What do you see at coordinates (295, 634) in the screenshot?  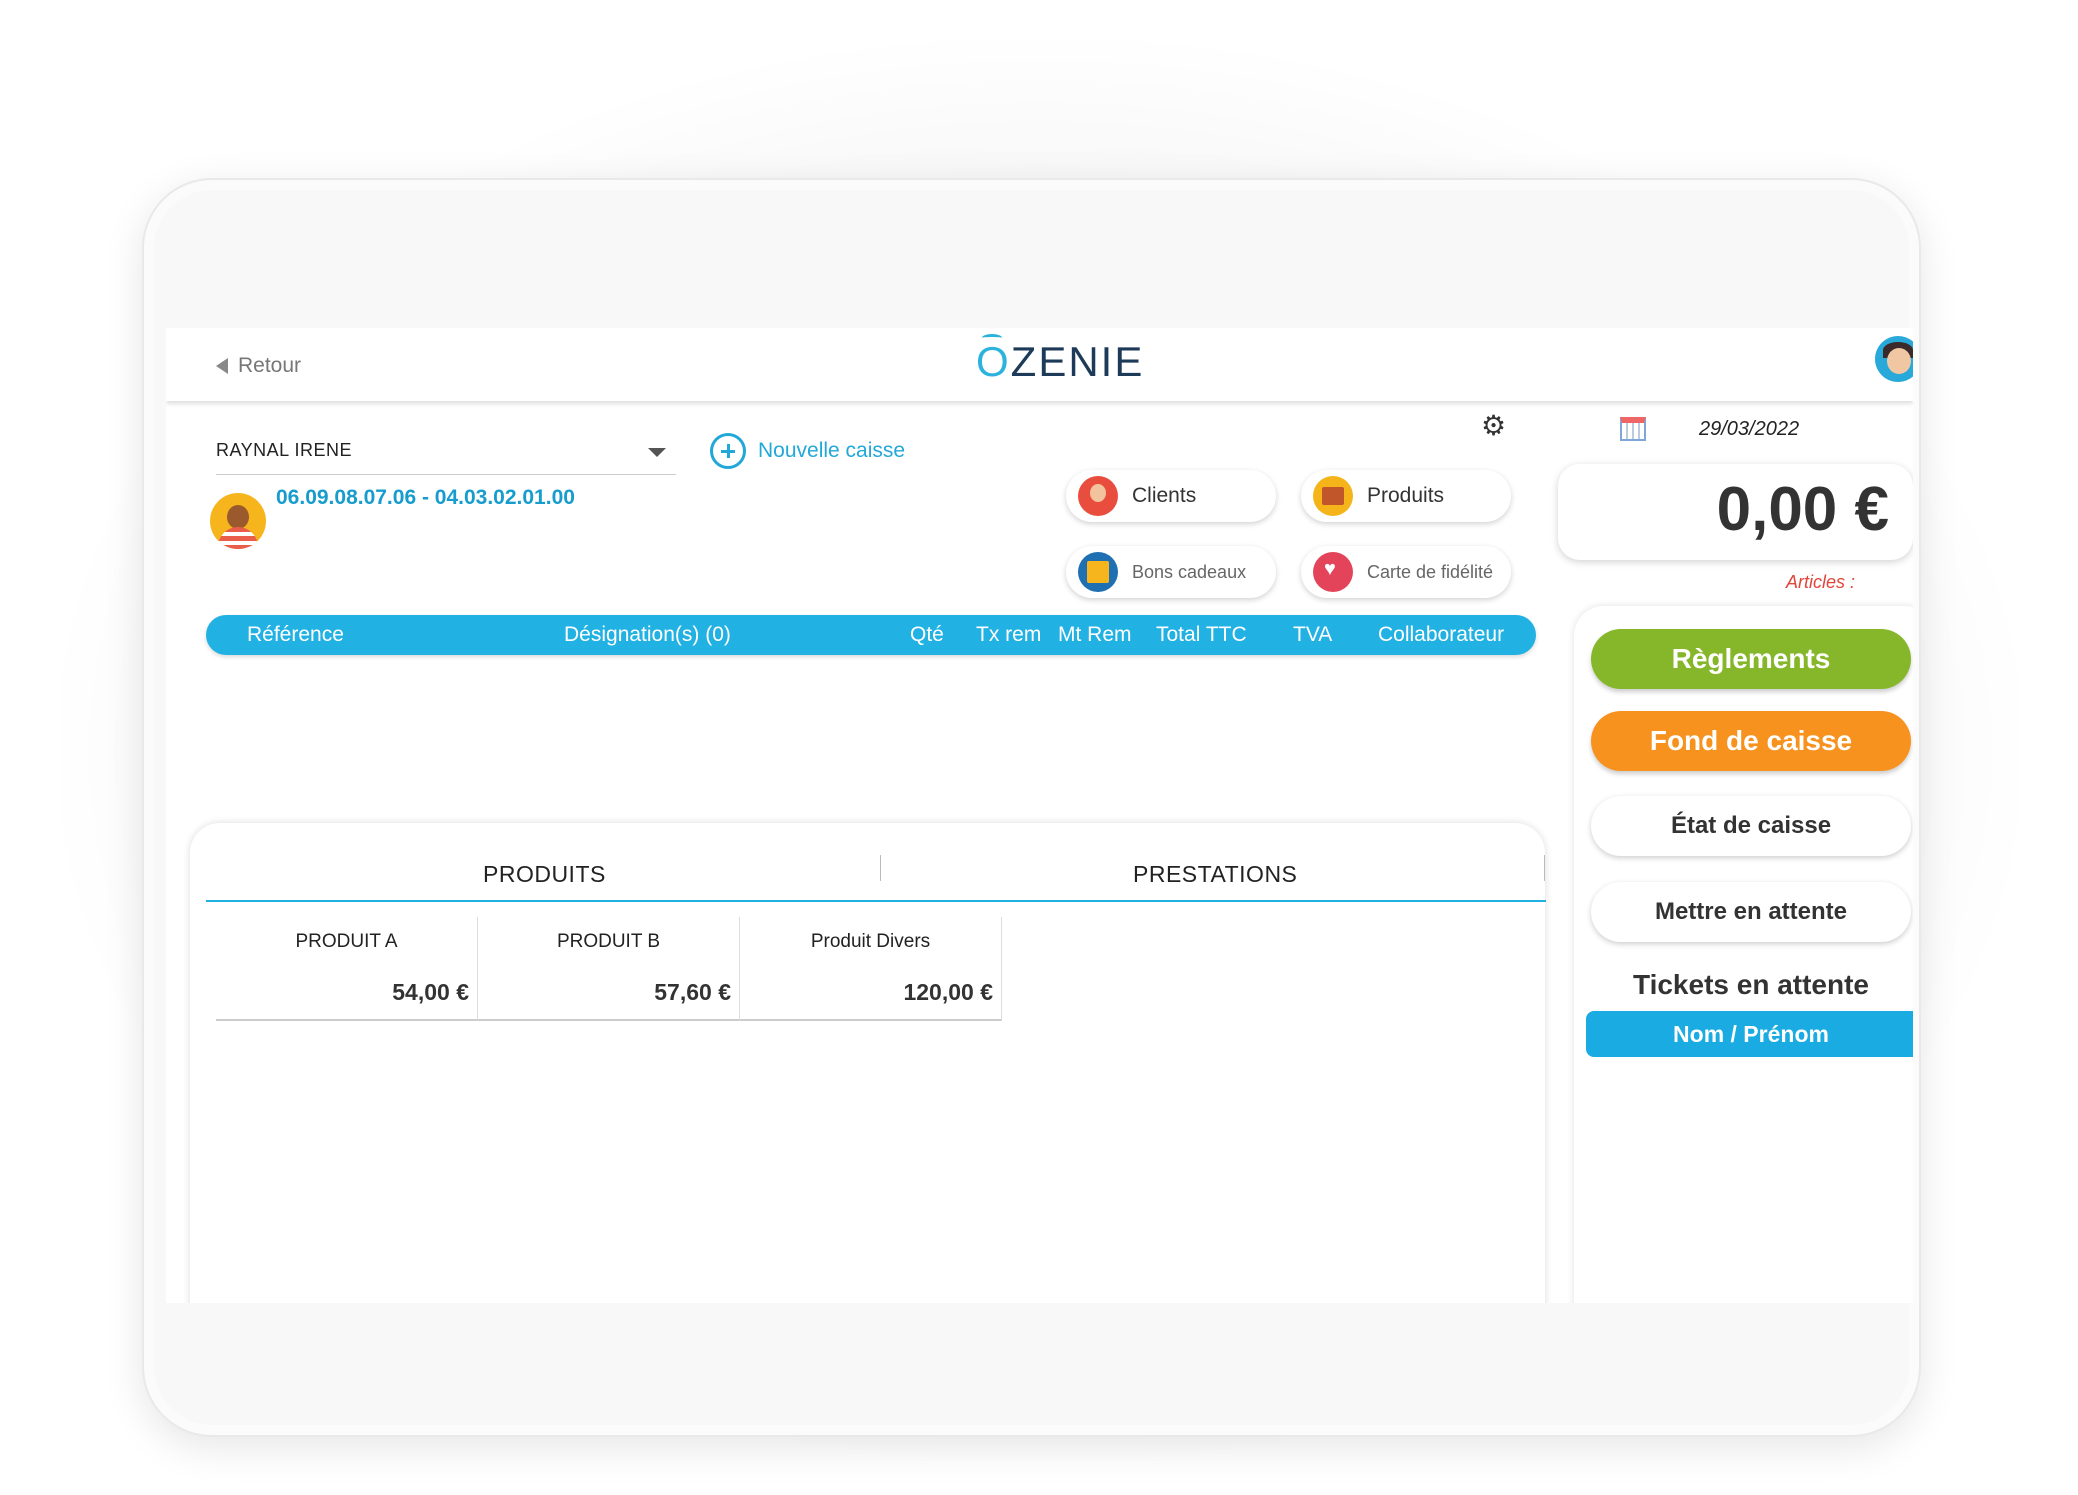 I see `col-reference: Référence` at bounding box center [295, 634].